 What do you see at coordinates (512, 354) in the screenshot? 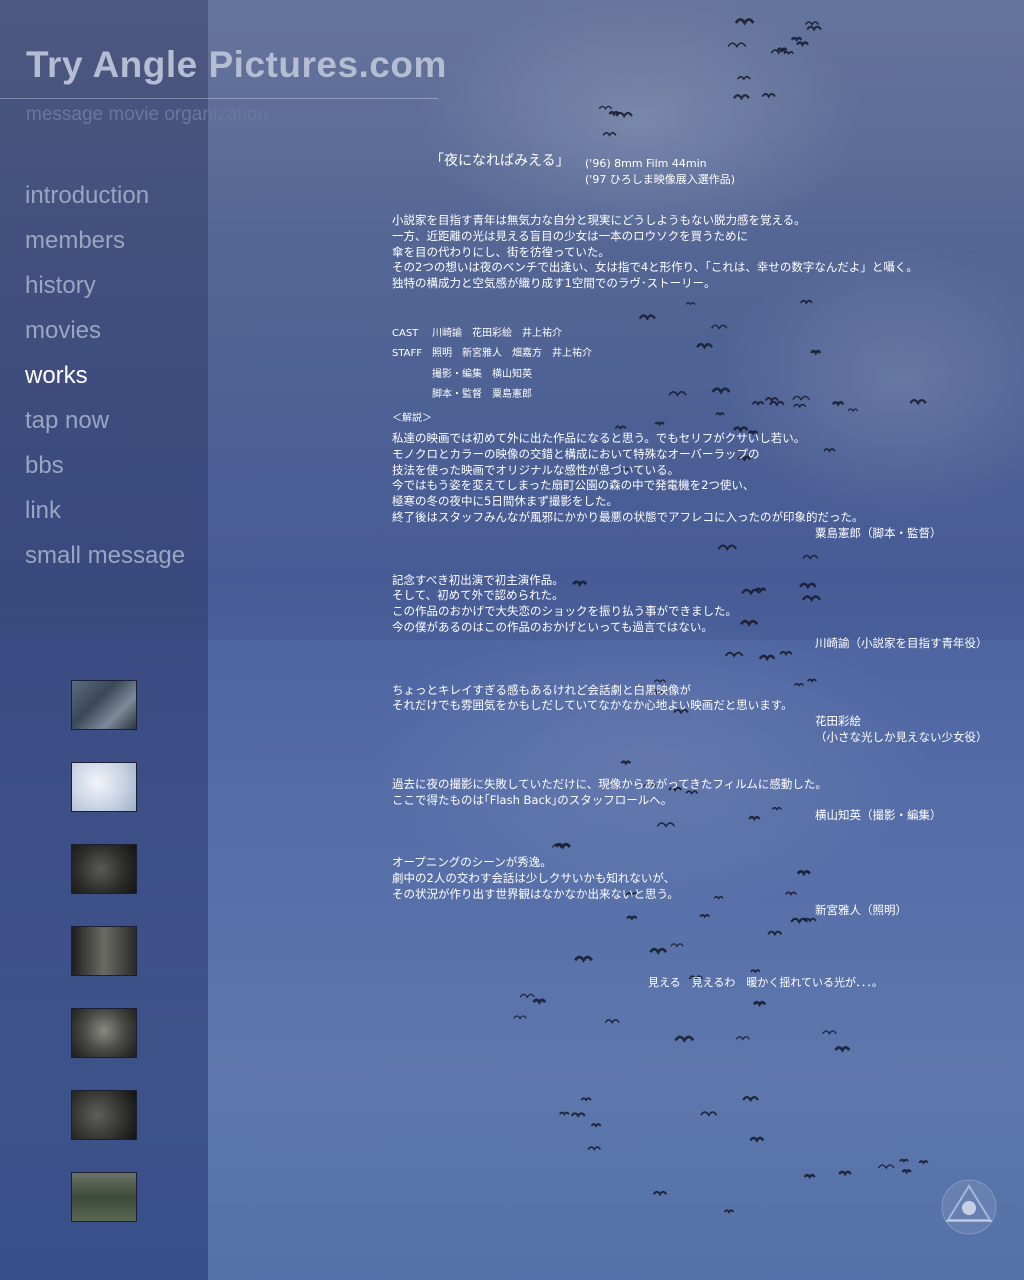
I see `staff-lighting: 照明 新宮雅人 畑嘉方 井上祐介` at bounding box center [512, 354].